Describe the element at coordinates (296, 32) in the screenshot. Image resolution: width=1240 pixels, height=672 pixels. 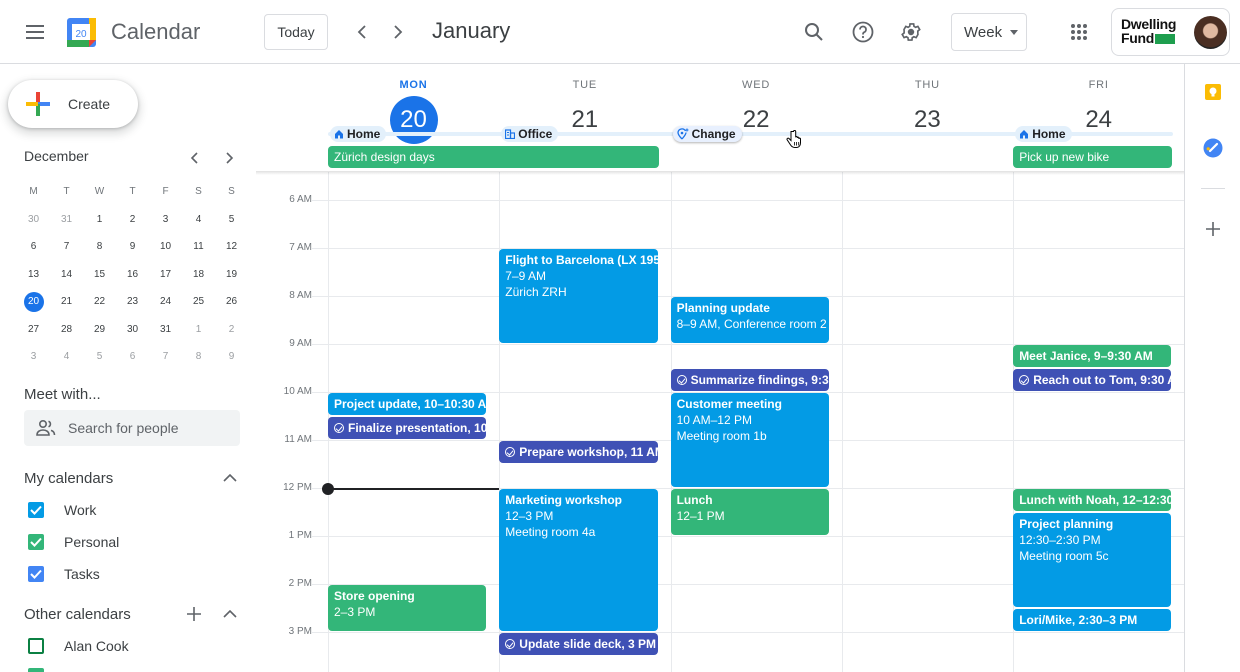
I see `today-button: Today` at that location.